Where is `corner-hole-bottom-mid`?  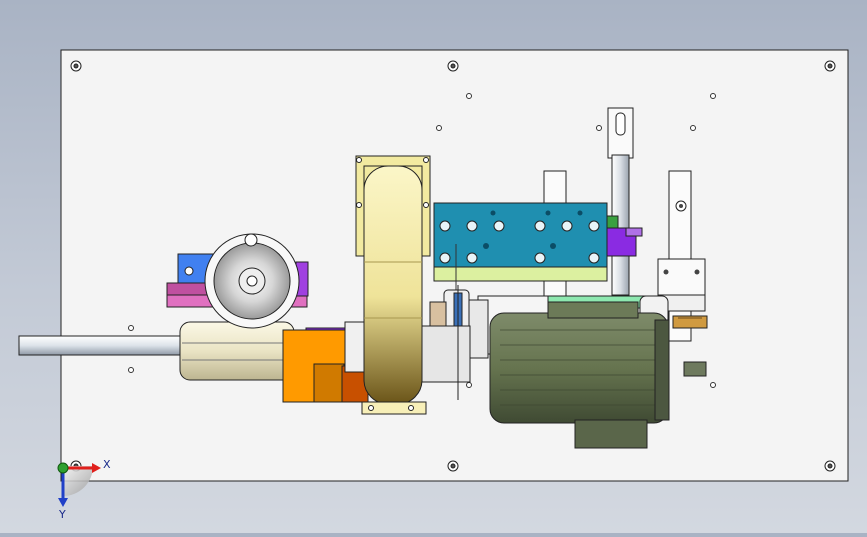
corner-hole-bottom-mid is located at coordinates (453, 466).